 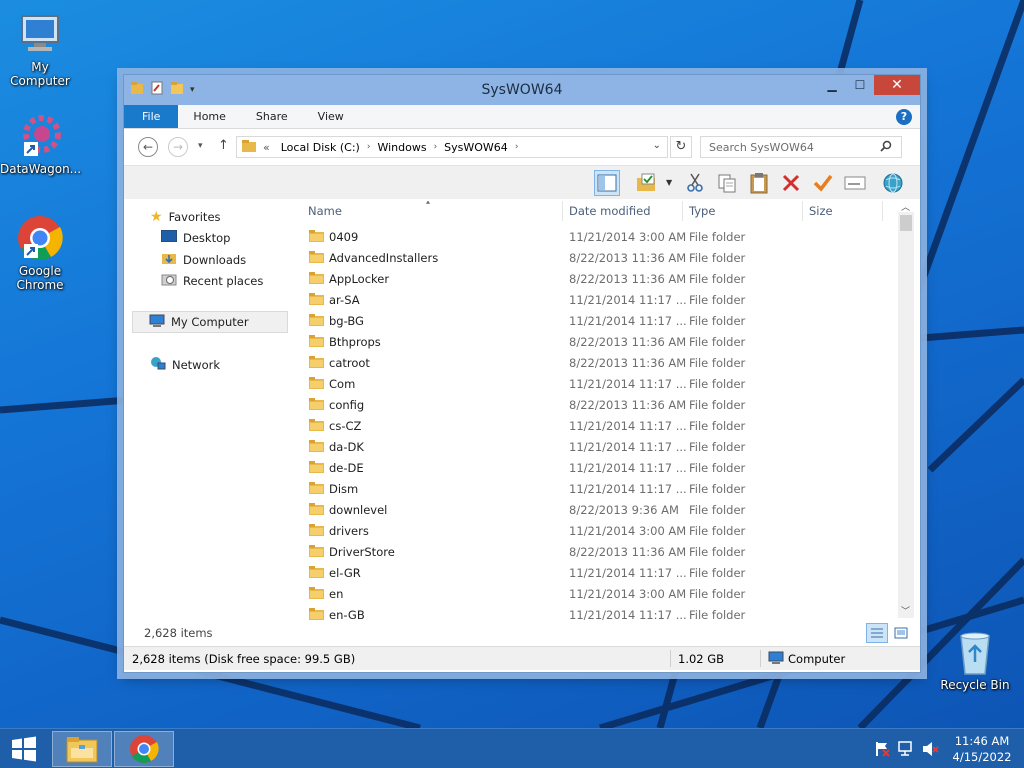 What do you see at coordinates (178, 633) in the screenshot?
I see `item-count: 2,628 items` at bounding box center [178, 633].